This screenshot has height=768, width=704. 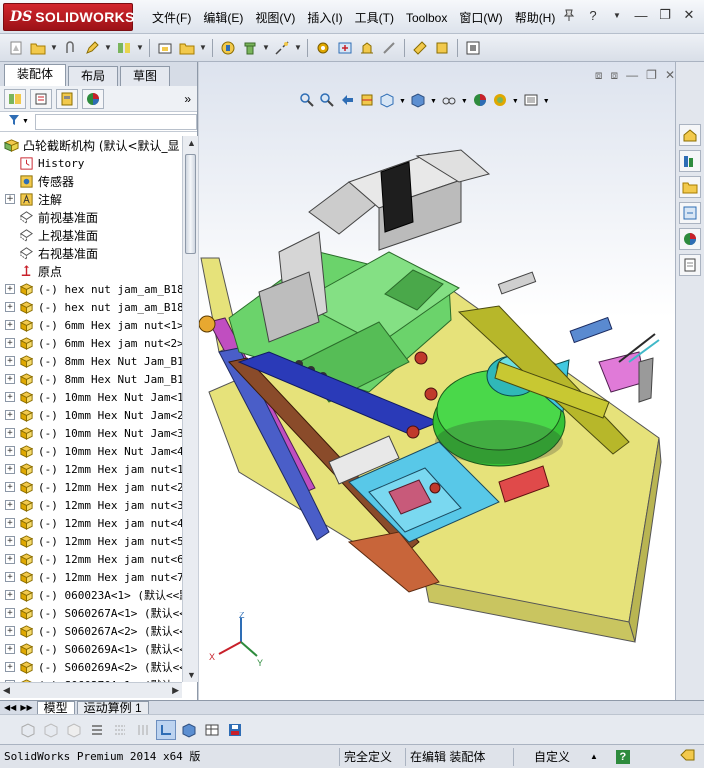 What do you see at coordinates (690, 187) in the screenshot?
I see `file-explorer-icon` at bounding box center [690, 187].